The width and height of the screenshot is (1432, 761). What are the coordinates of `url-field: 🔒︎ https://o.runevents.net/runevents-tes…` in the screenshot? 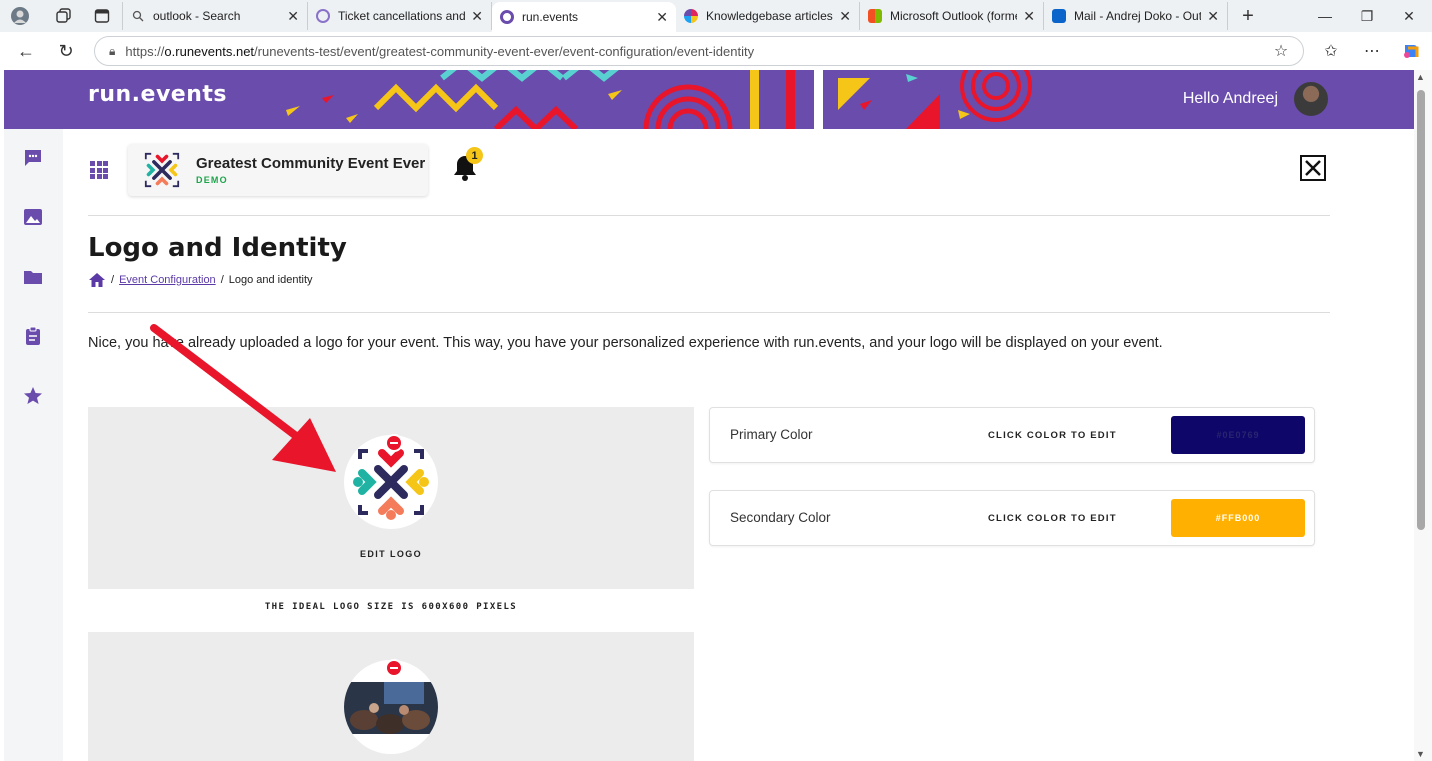 It's located at (699, 51).